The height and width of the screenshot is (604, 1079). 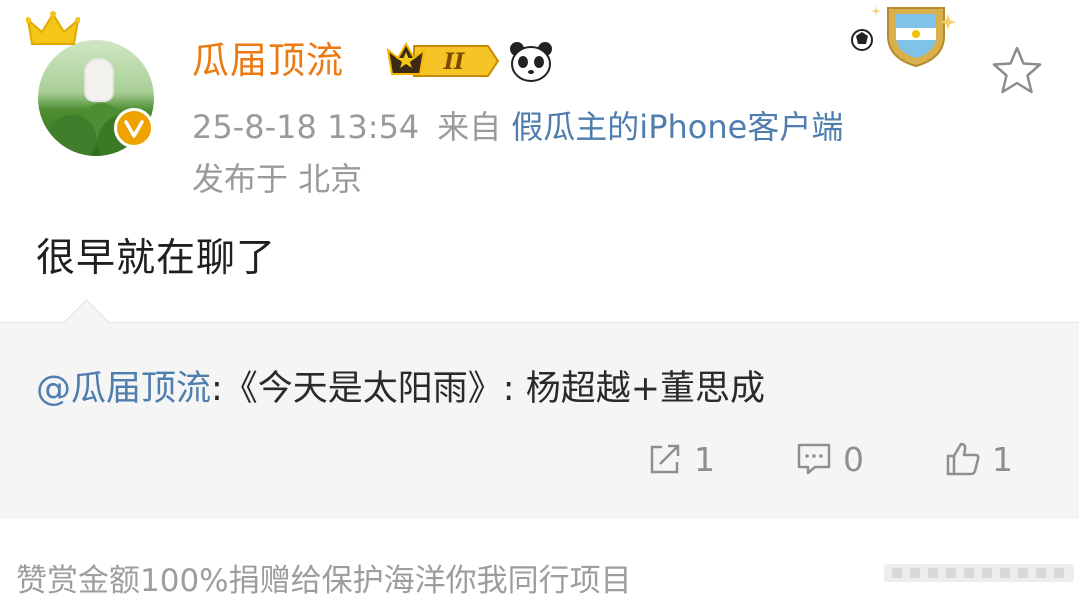 I want to click on retweet-mention-link: @瓜届顶流, so click(x=123, y=389).